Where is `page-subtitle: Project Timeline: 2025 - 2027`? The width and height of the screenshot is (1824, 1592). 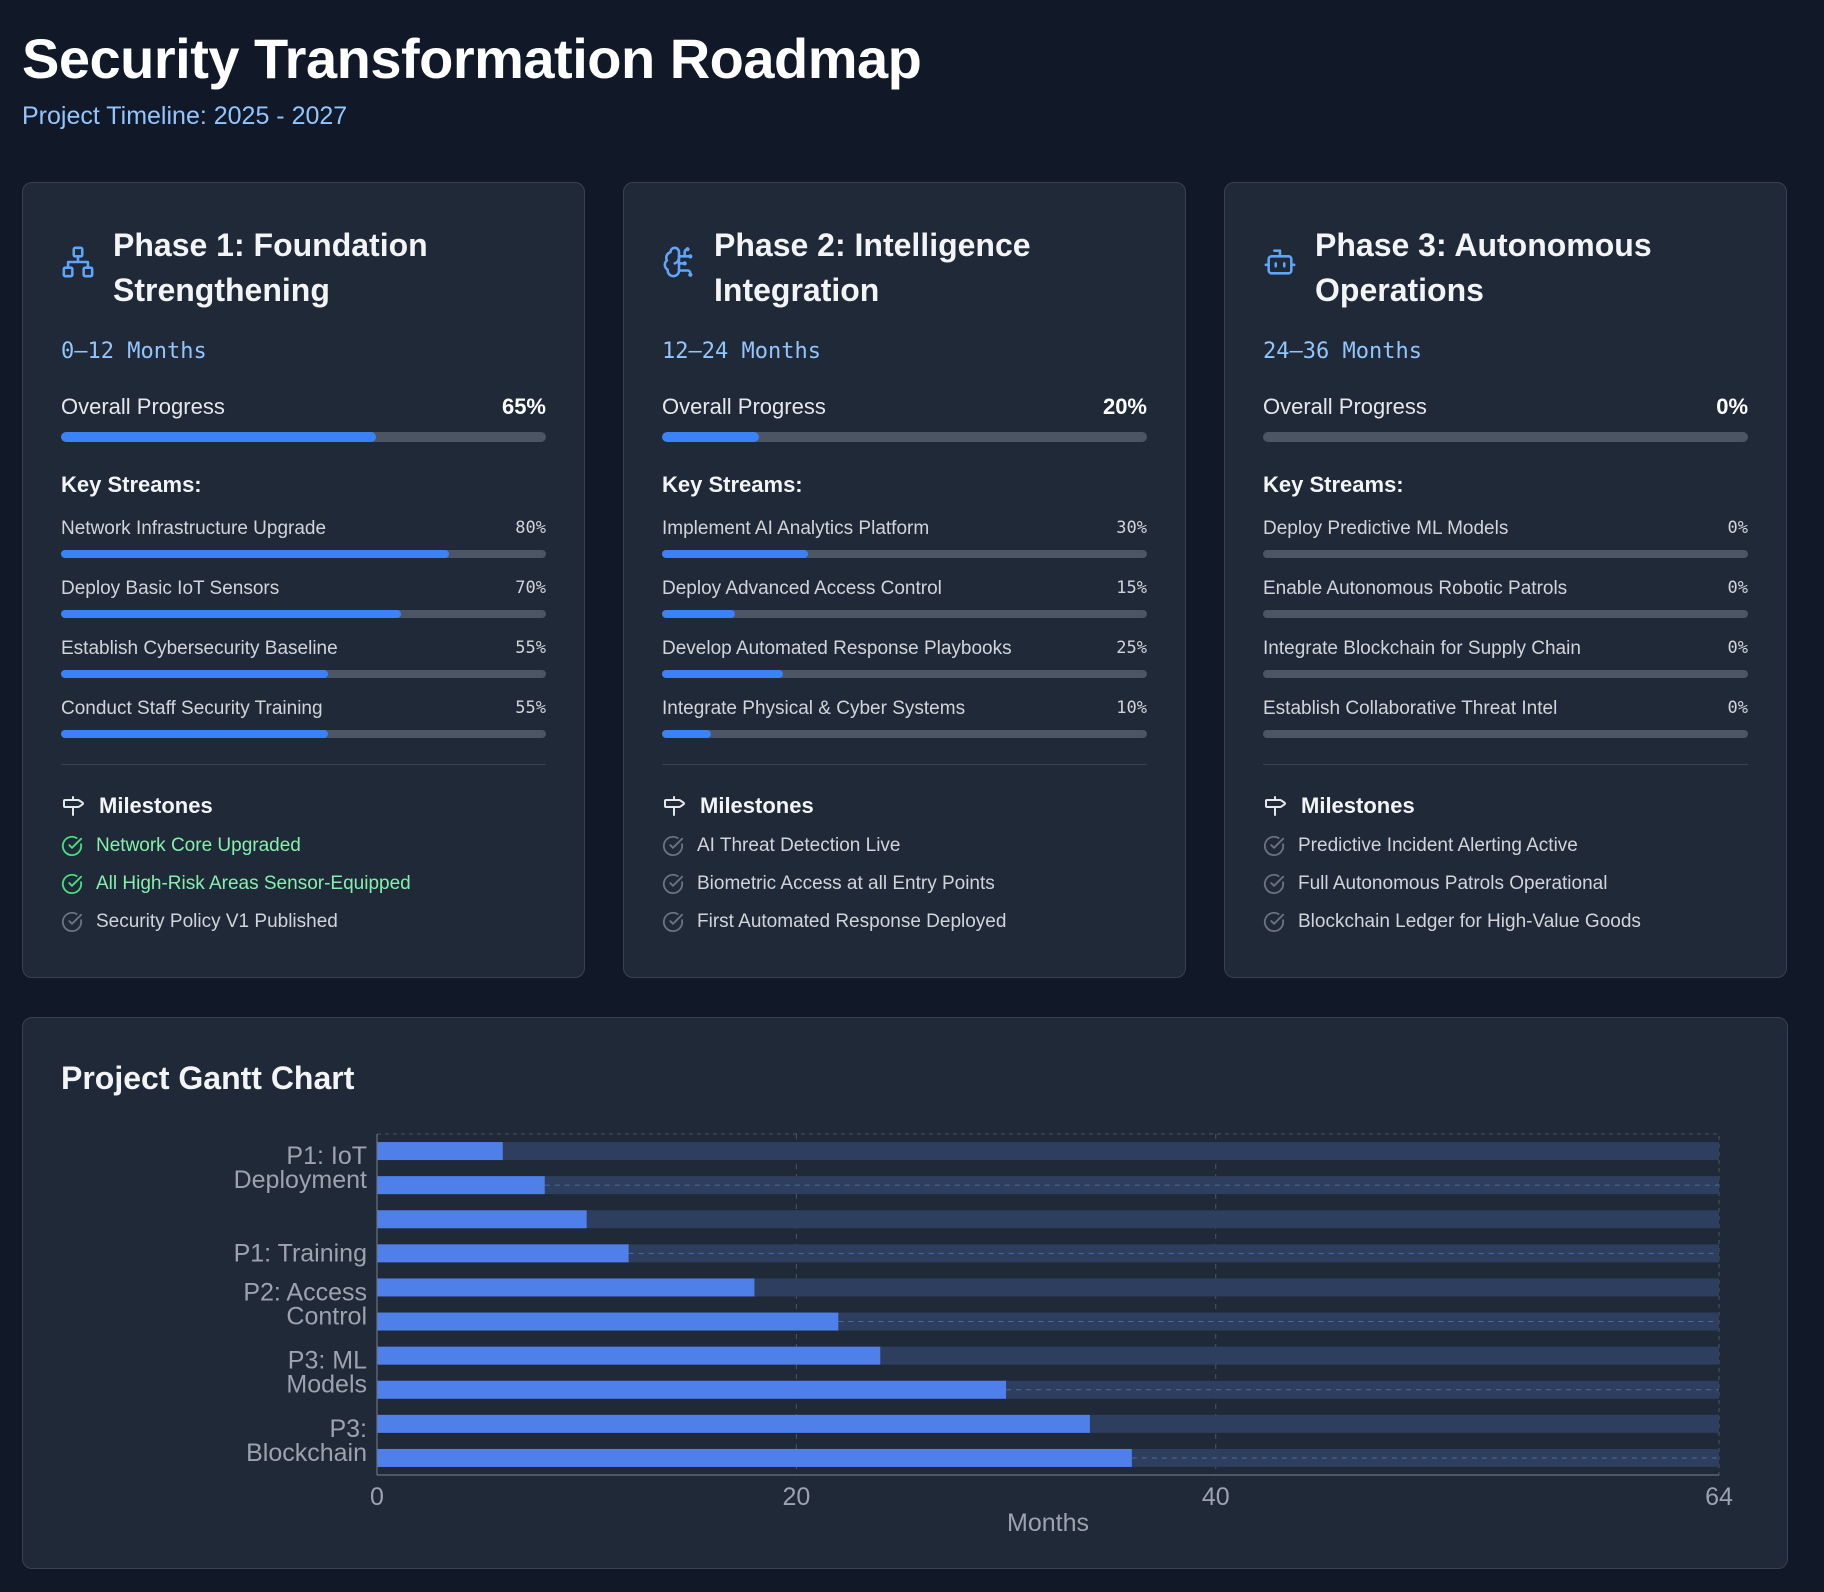
page-subtitle: Project Timeline: 2025 - 2027 is located at coordinates (185, 116).